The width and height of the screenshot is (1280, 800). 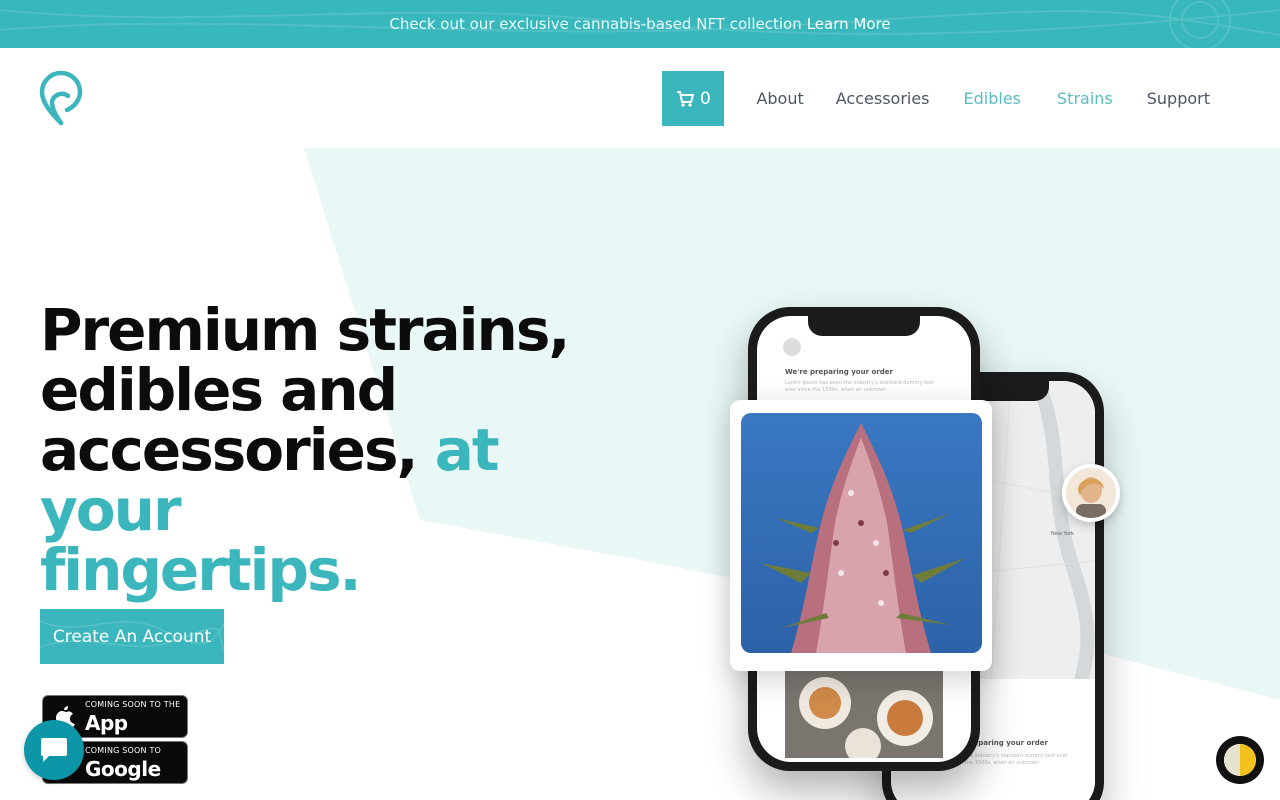 I want to click on cart-count: 0, so click(x=705, y=98).